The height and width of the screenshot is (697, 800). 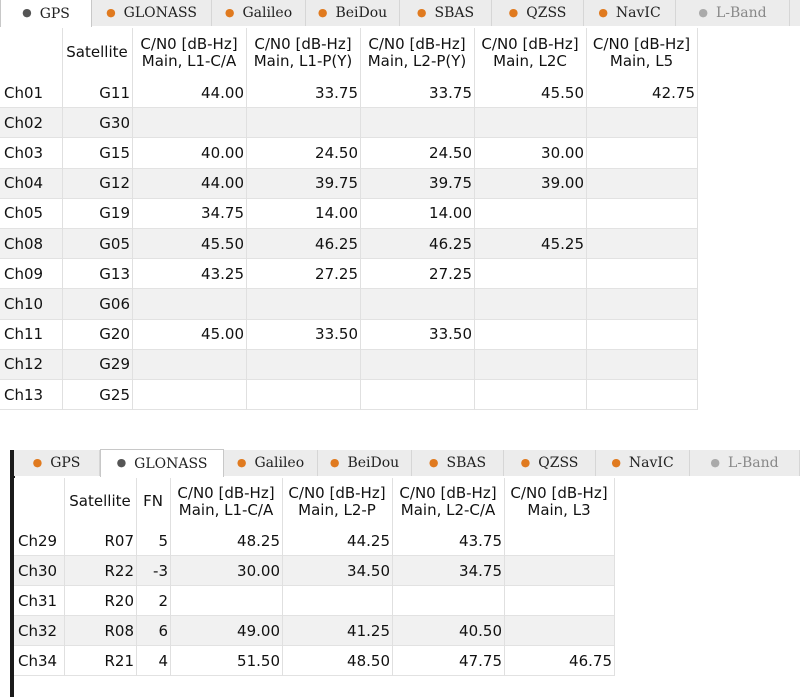 What do you see at coordinates (450, 334) in the screenshot?
I see `value-cell: 33.50` at bounding box center [450, 334].